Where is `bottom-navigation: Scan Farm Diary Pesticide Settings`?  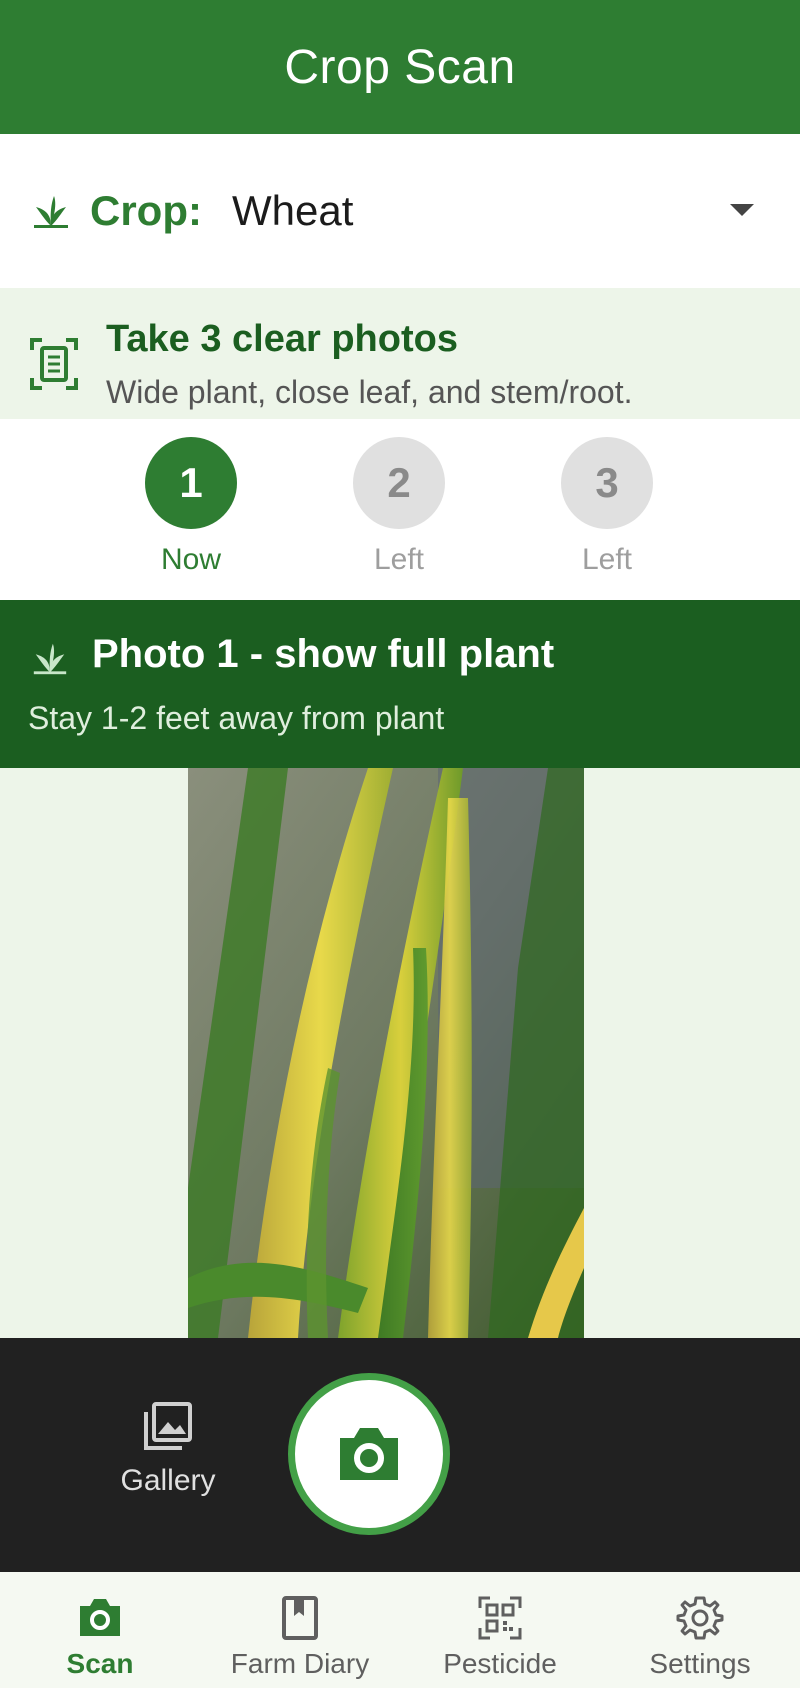 bottom-navigation: Scan Farm Diary Pesticide Settings is located at coordinates (400, 1630).